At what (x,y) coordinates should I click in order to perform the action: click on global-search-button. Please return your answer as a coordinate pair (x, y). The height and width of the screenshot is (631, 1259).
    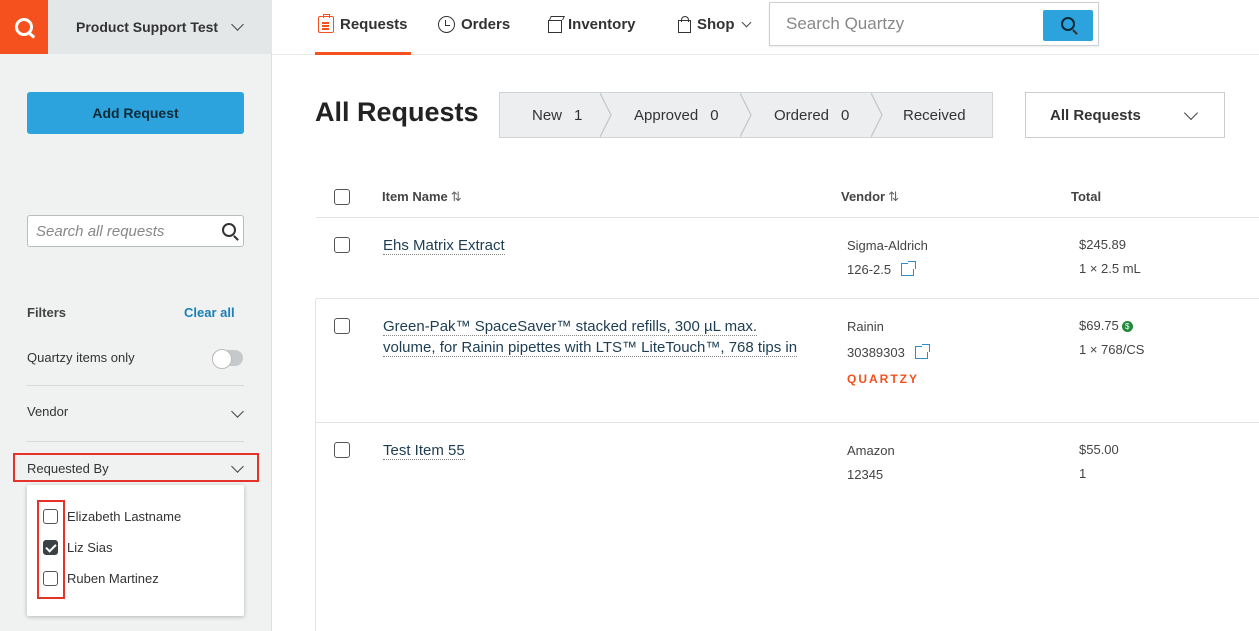
    Looking at the image, I should click on (1068, 25).